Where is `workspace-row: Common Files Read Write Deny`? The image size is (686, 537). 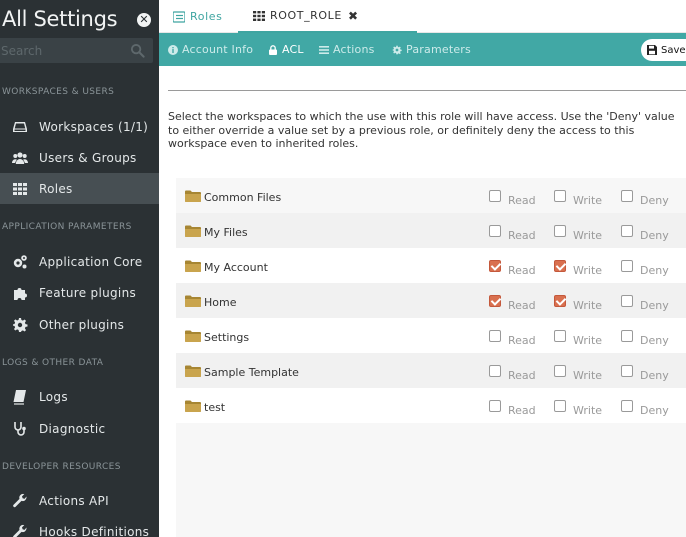 workspace-row: Common Files Read Write Deny is located at coordinates (431, 195).